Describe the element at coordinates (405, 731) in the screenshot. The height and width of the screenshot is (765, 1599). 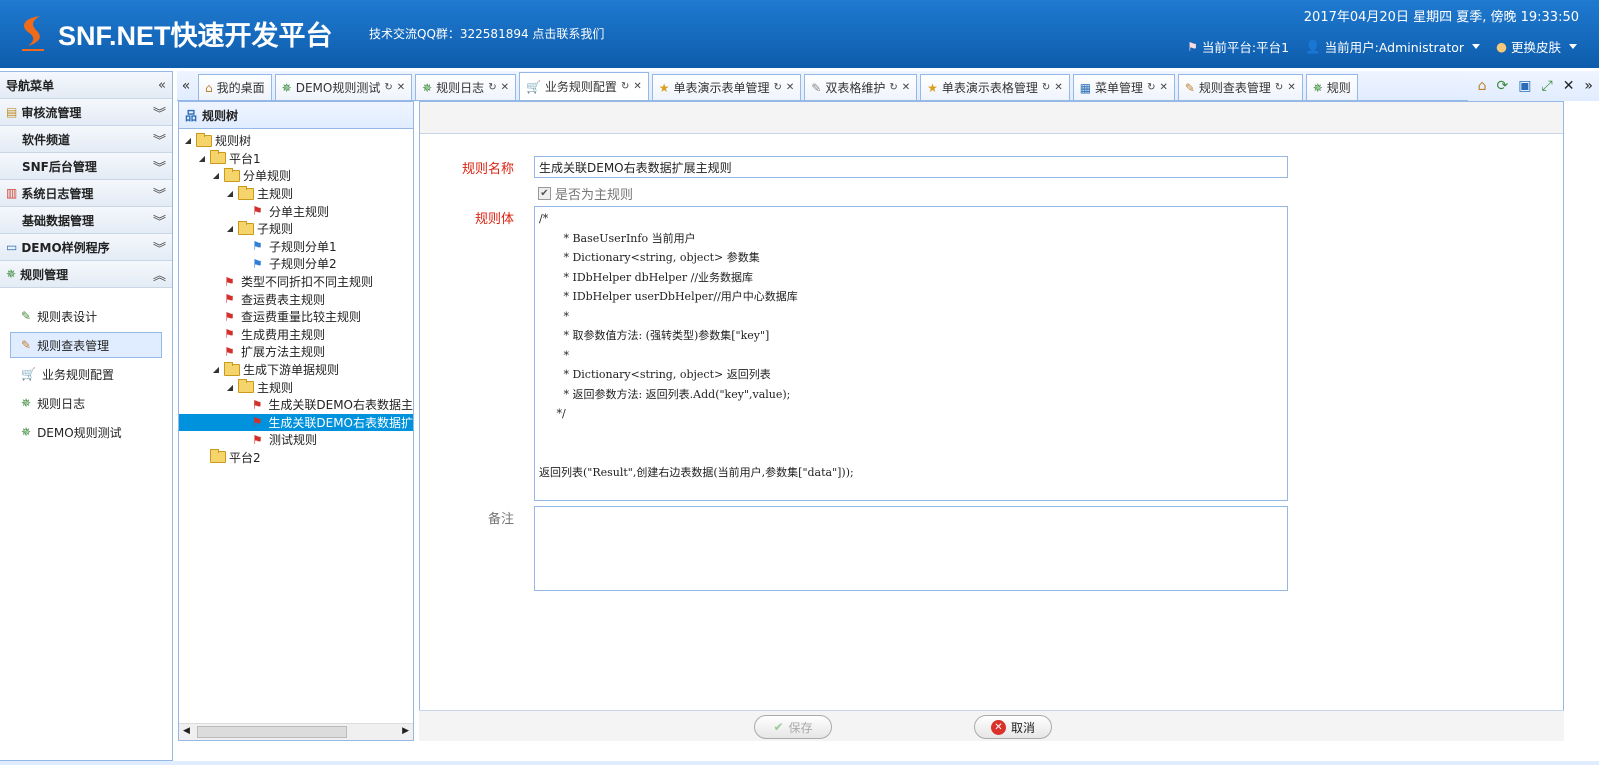
I see `scroll-right-icon: ▶` at that location.